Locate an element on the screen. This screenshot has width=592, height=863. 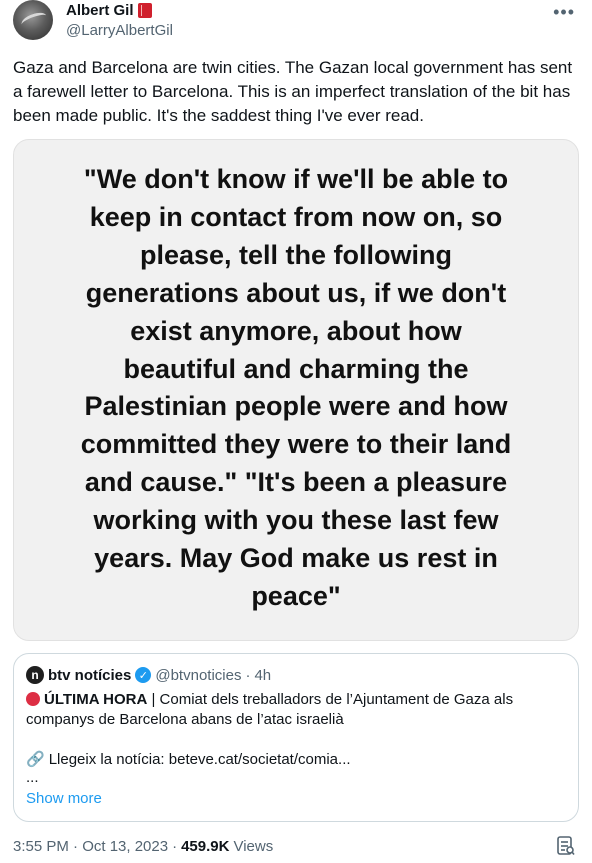
link-icon: 🔗 is located at coordinates (35, 759).